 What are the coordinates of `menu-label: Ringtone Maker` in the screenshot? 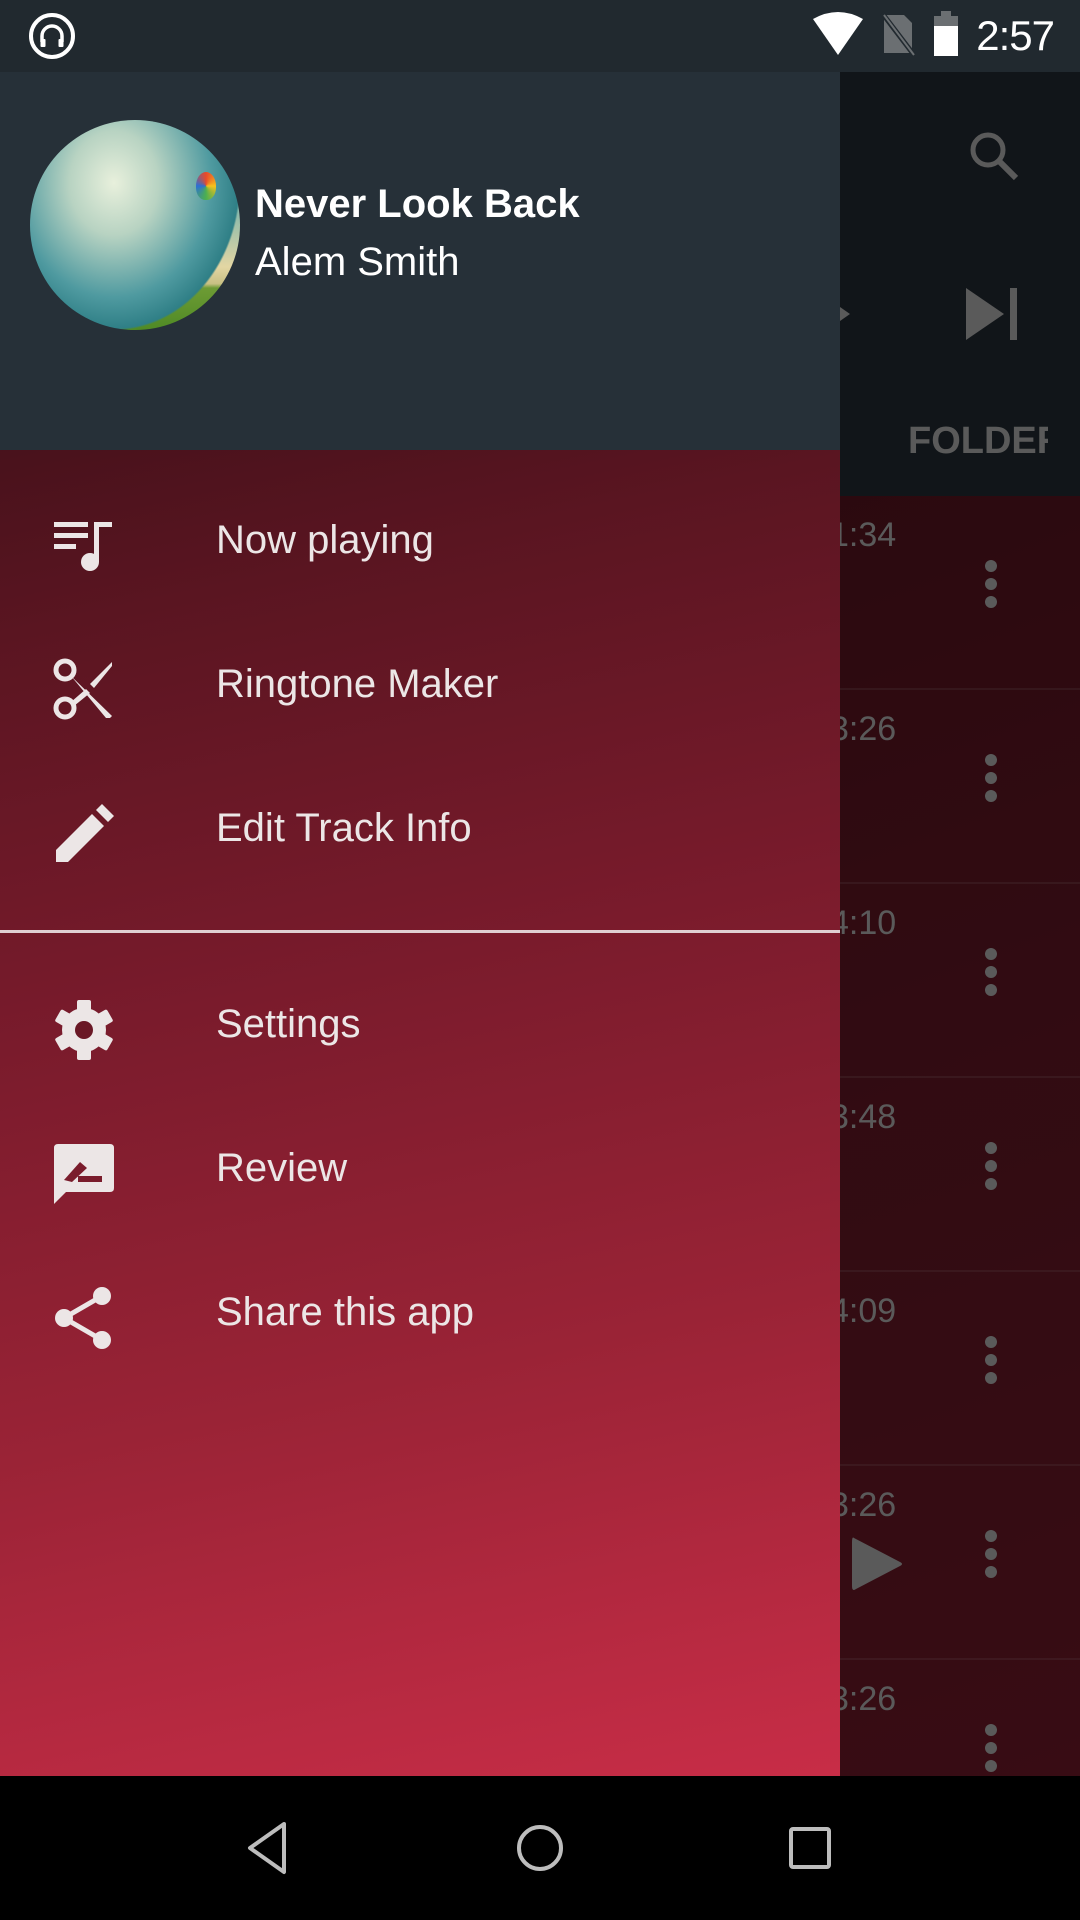 It's located at (357, 684).